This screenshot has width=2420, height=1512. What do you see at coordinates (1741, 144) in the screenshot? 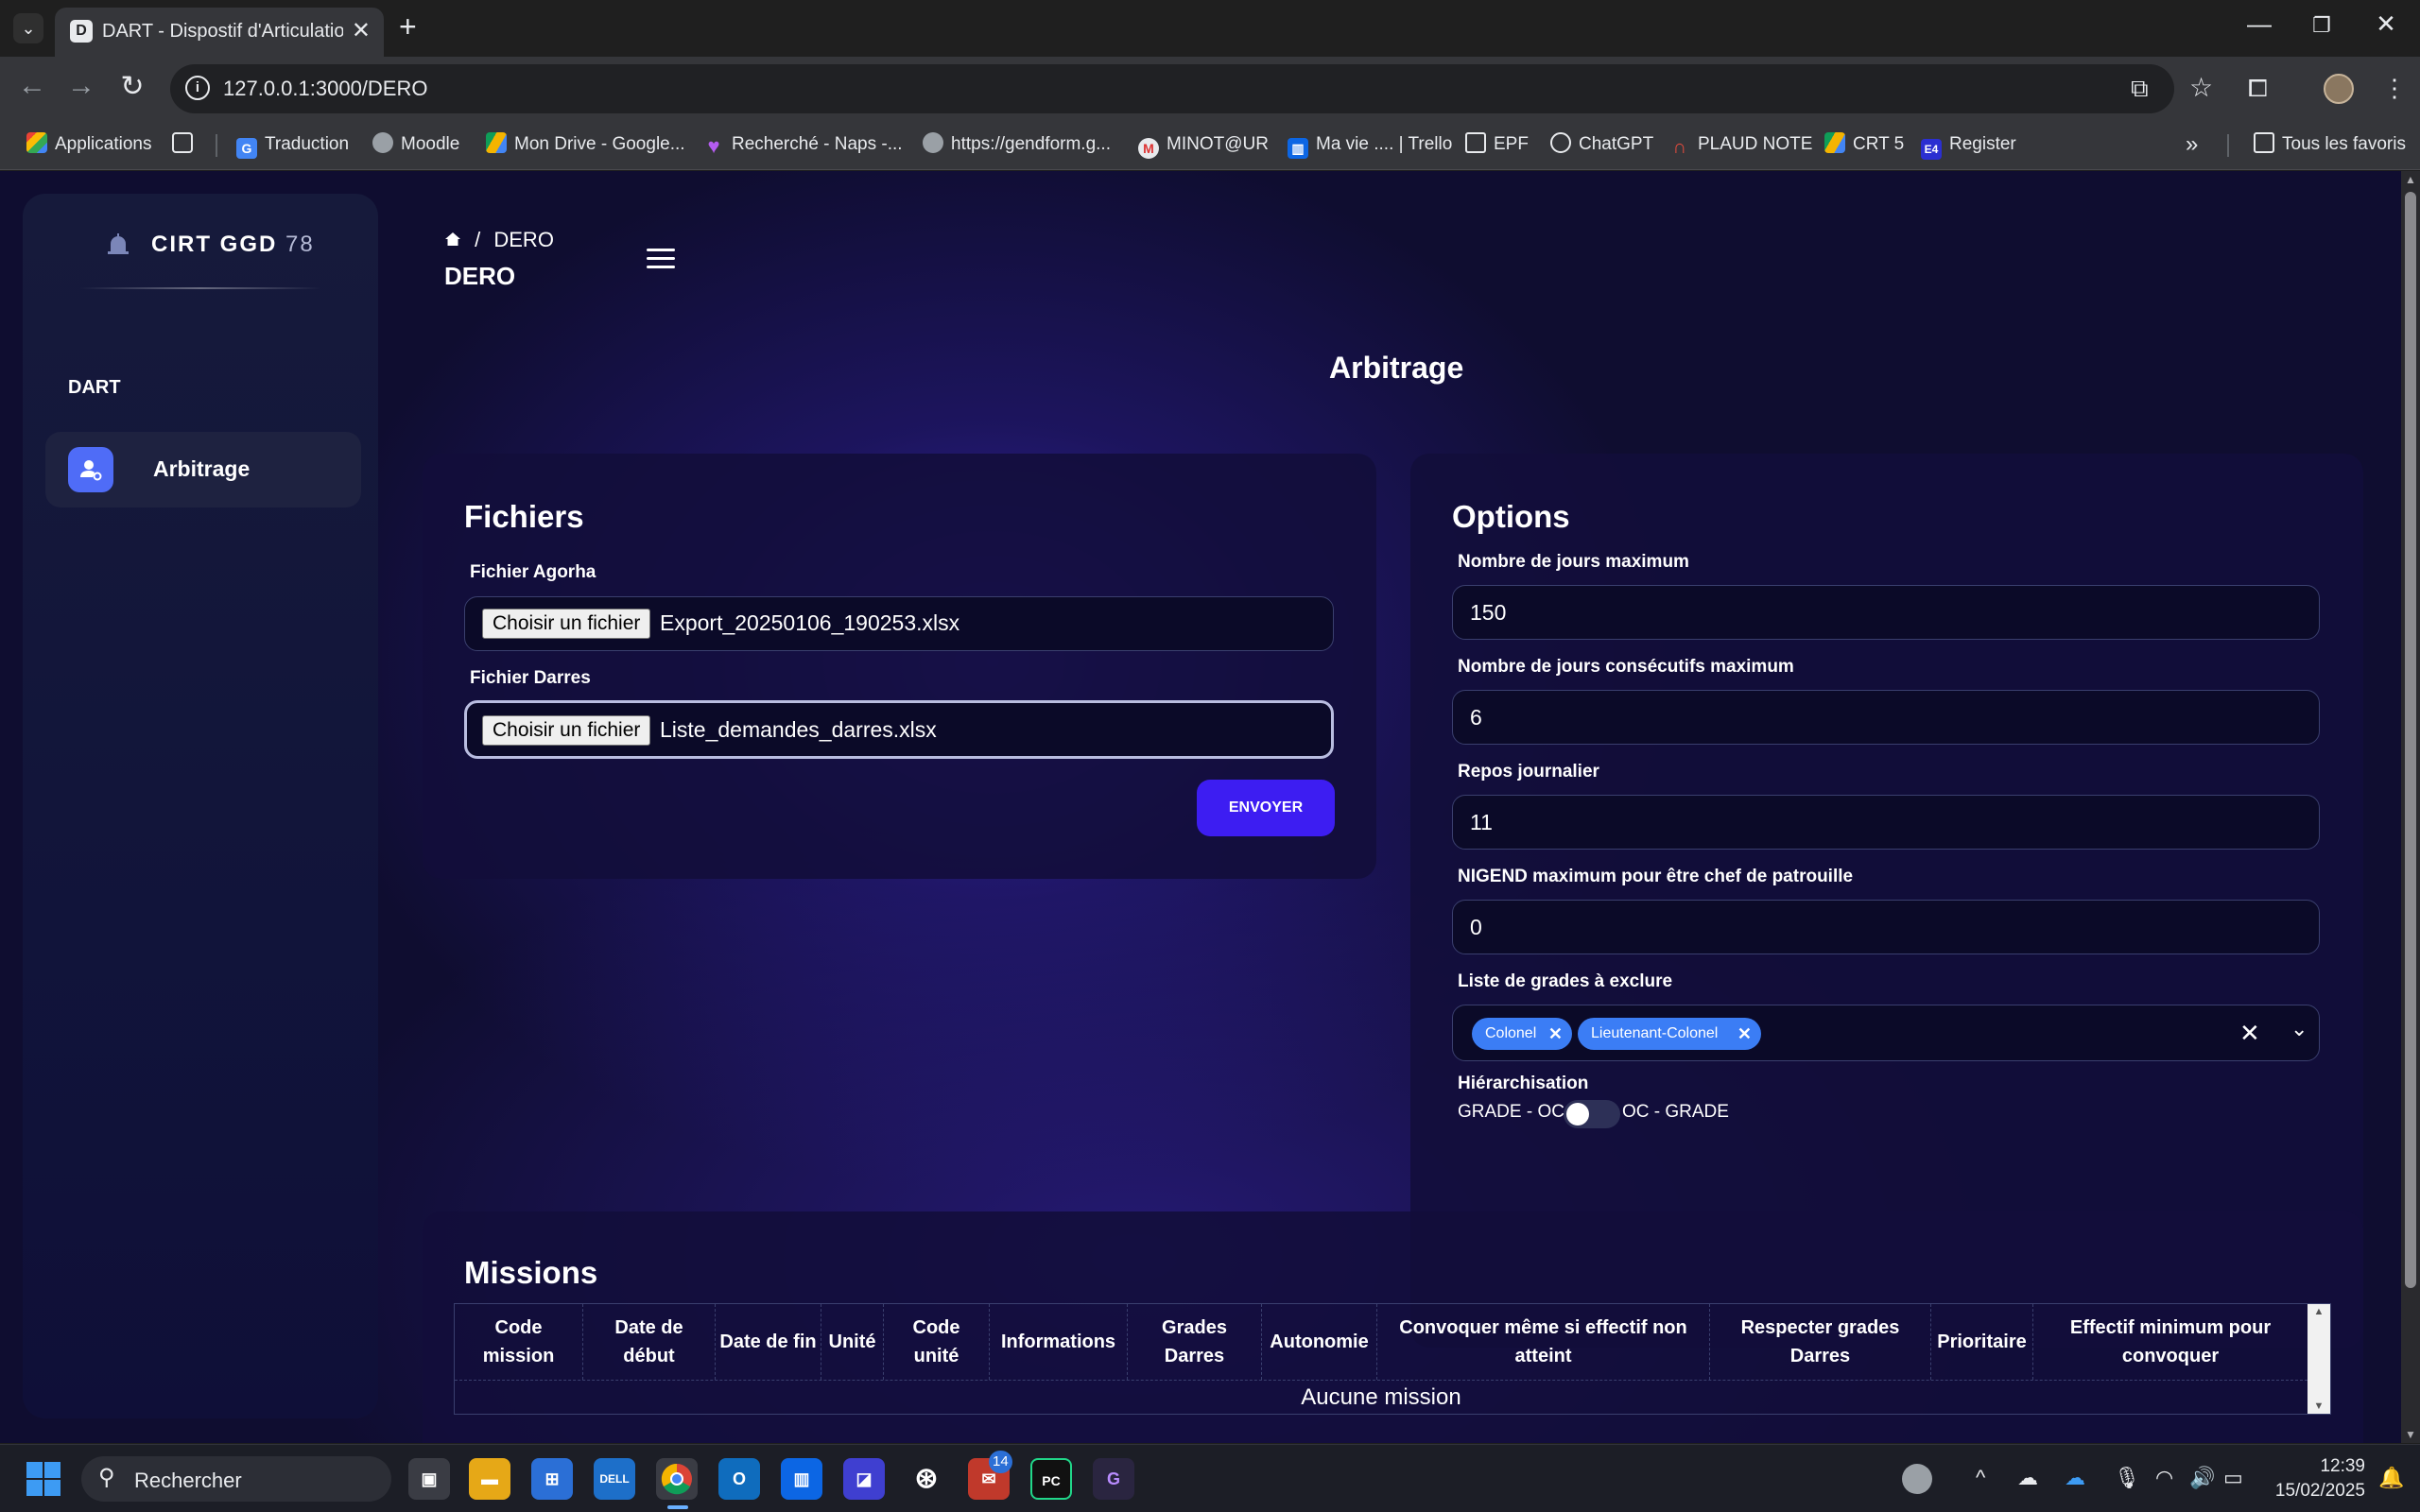
I see `bookmark-plaud-note: ∩ PLAUD NOTE` at bounding box center [1741, 144].